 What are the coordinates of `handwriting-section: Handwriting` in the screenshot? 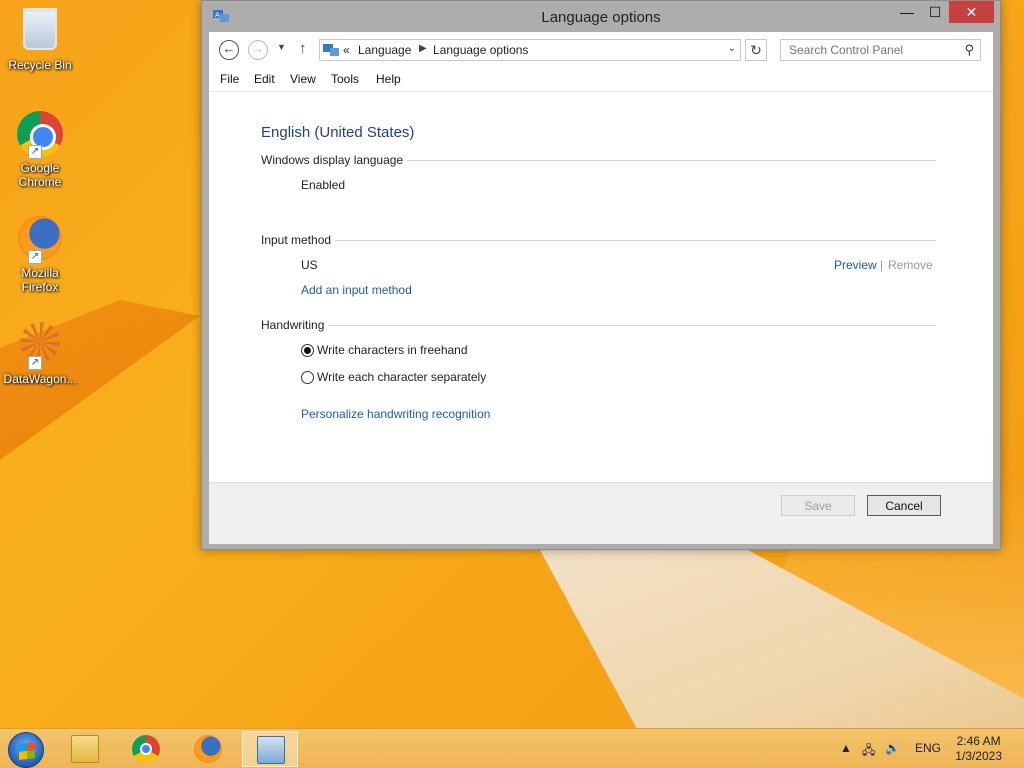 It's located at (598, 326).